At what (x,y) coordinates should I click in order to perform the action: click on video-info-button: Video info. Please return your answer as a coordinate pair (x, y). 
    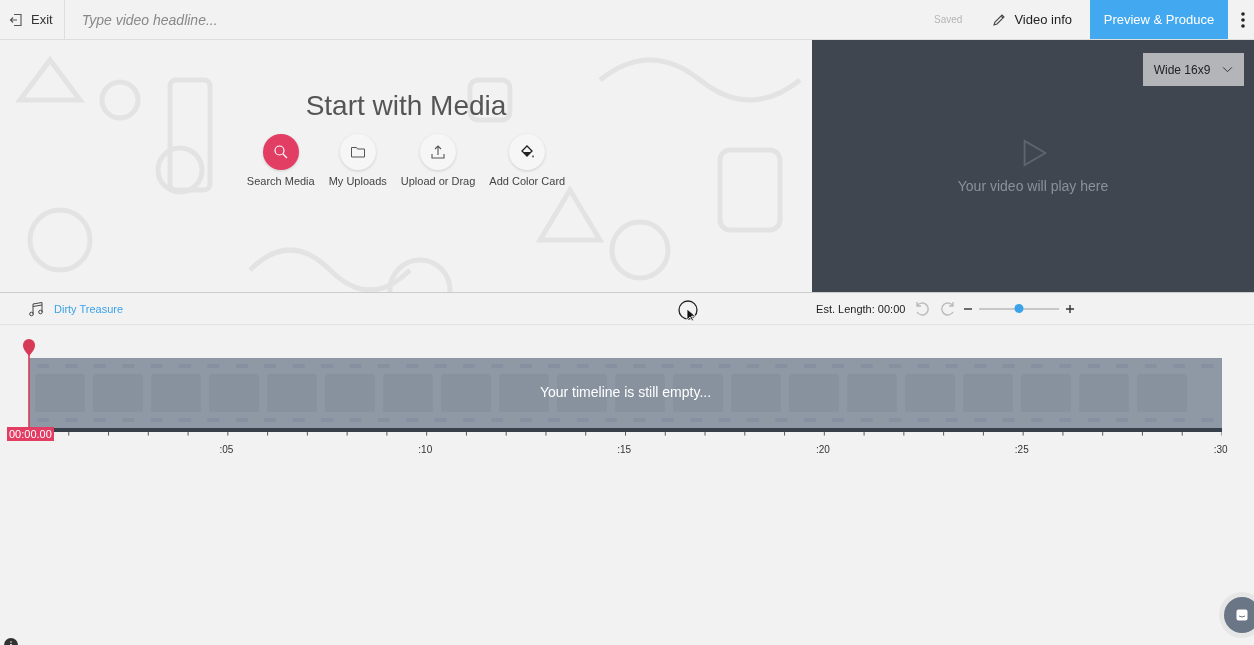
    Looking at the image, I should click on (1032, 19).